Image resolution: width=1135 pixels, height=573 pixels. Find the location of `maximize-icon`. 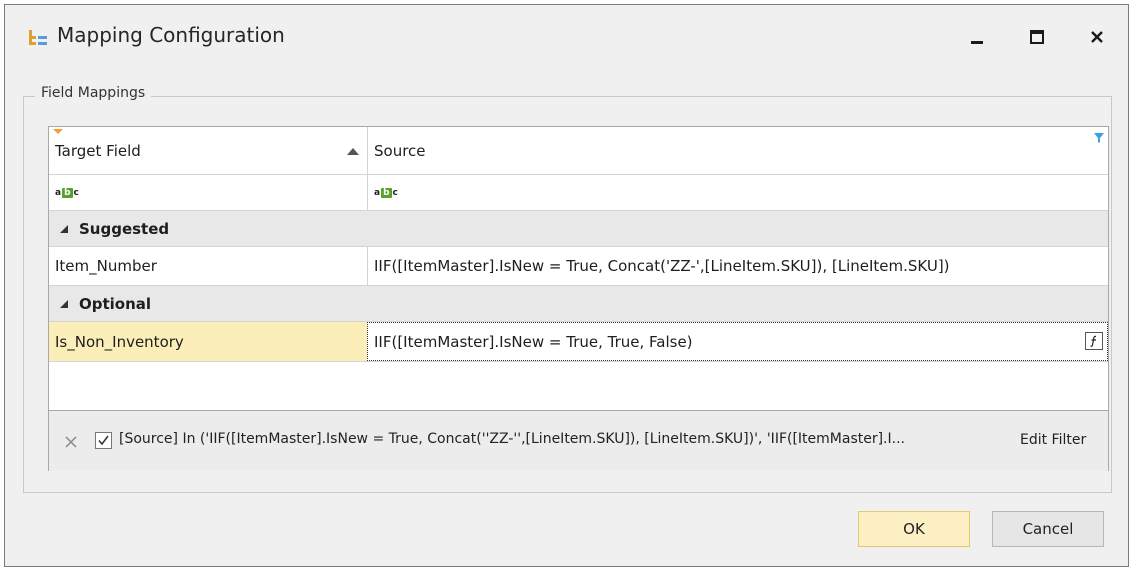

maximize-icon is located at coordinates (1037, 37).